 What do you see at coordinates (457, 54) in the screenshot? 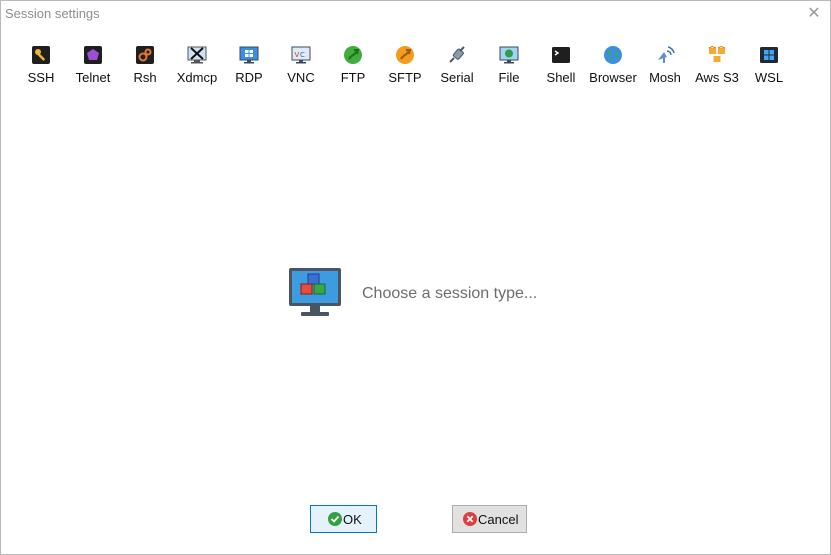
I see `serial-icon` at bounding box center [457, 54].